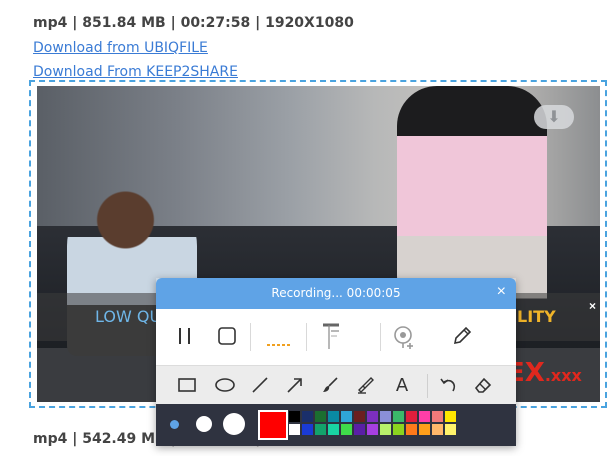  I want to click on annotate-button, so click(462, 336).